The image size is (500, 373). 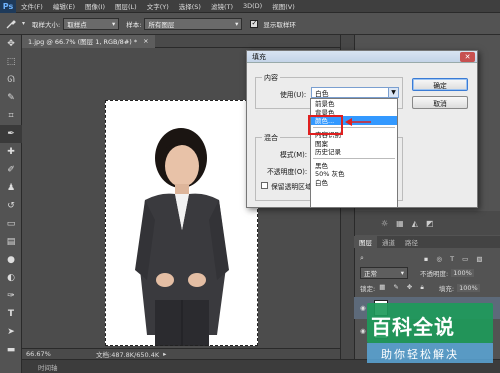 I want to click on menu-type: 文字(Y), so click(x=158, y=6).